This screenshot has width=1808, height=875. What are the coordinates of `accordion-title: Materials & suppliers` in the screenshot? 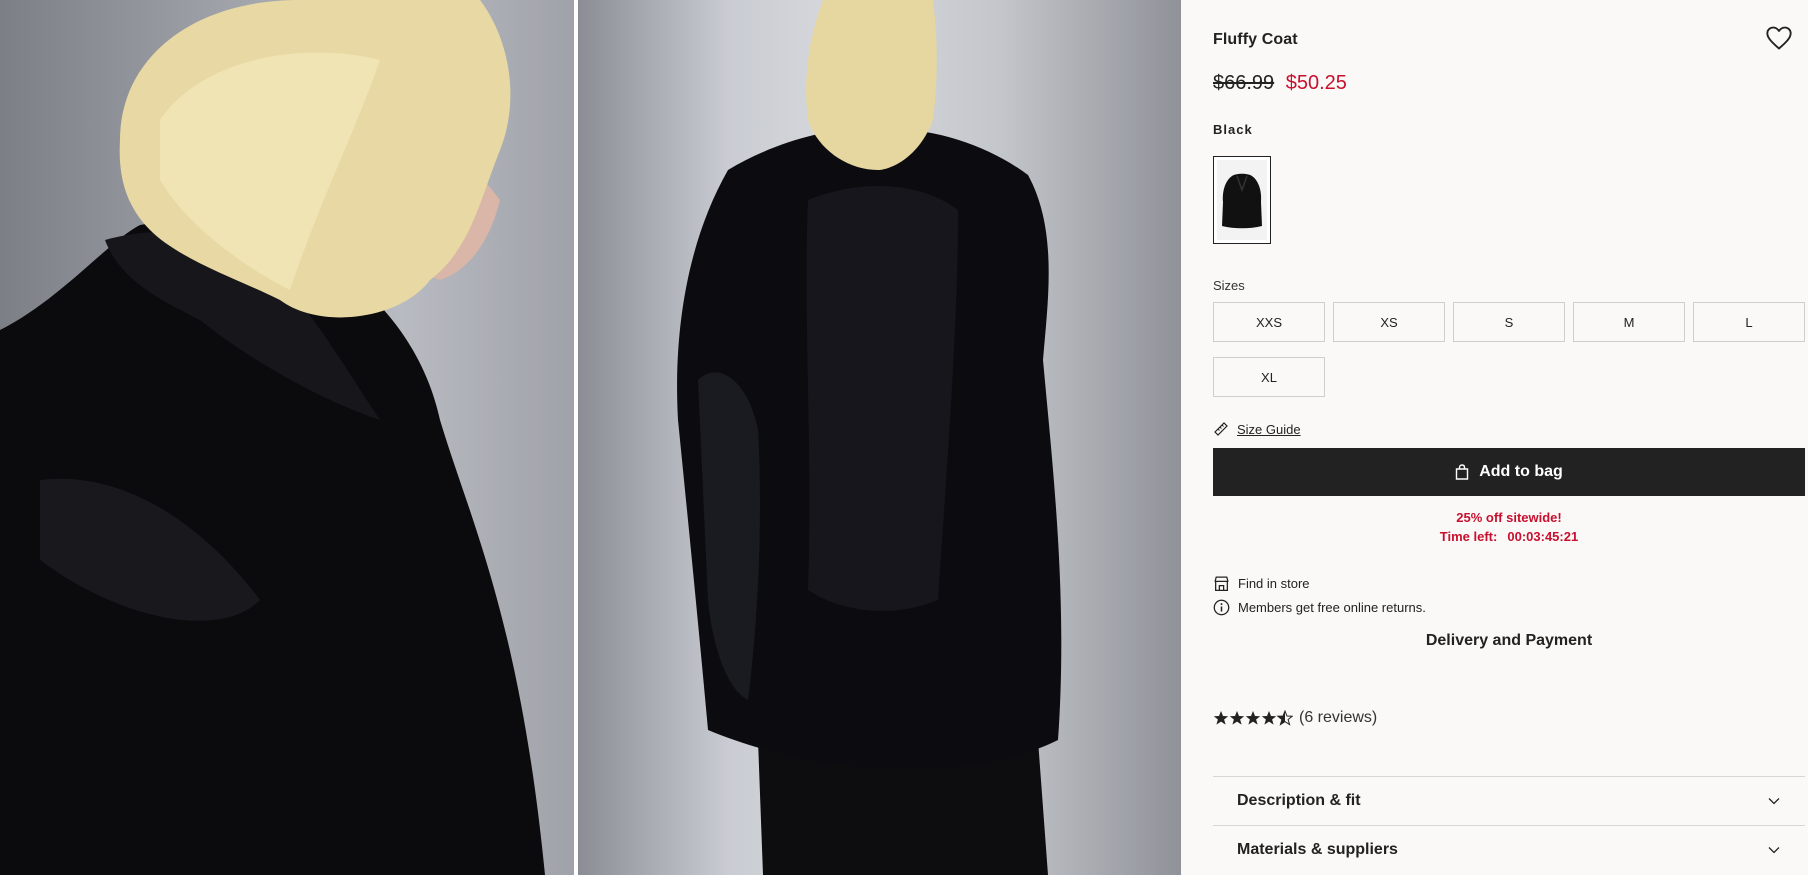 It's located at (1317, 849).